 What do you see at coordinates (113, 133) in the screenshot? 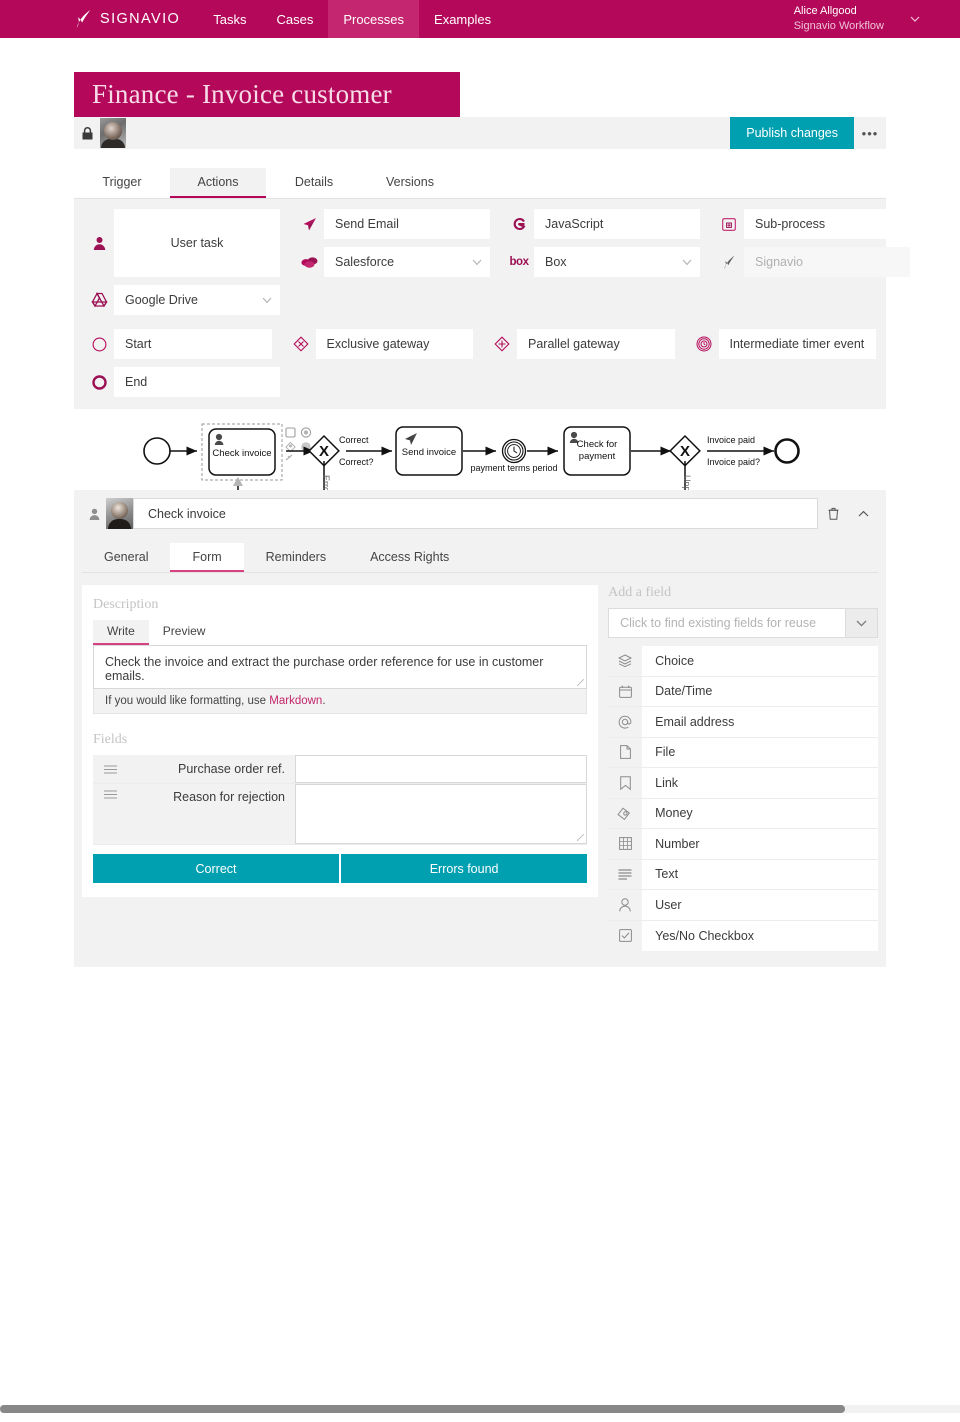
I see `process-owner-avatar` at bounding box center [113, 133].